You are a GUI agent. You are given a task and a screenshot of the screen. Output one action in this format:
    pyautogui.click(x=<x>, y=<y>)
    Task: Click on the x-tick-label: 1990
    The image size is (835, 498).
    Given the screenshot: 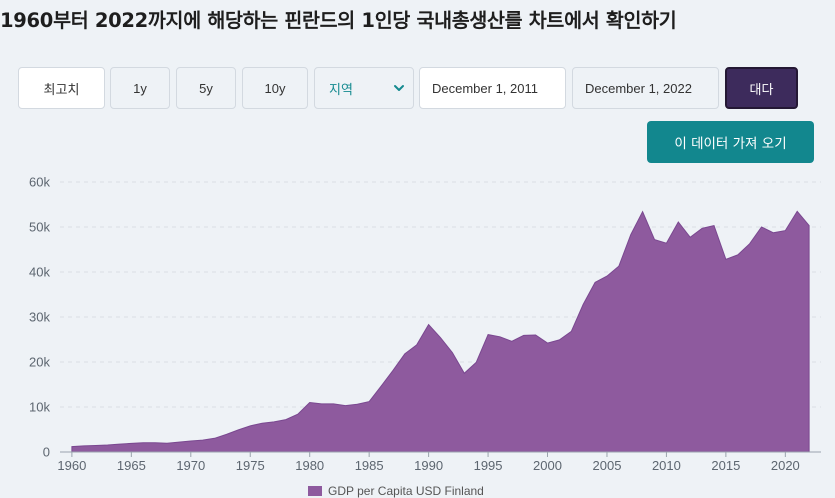 What is the action you would take?
    pyautogui.click(x=428, y=465)
    